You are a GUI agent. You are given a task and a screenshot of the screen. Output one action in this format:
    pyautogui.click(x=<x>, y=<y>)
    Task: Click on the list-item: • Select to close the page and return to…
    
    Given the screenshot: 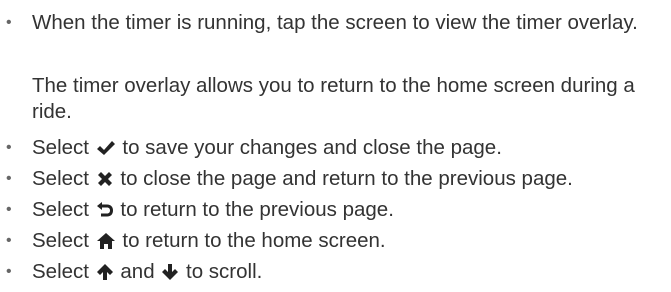 What is the action you would take?
    pyautogui.click(x=330, y=179)
    